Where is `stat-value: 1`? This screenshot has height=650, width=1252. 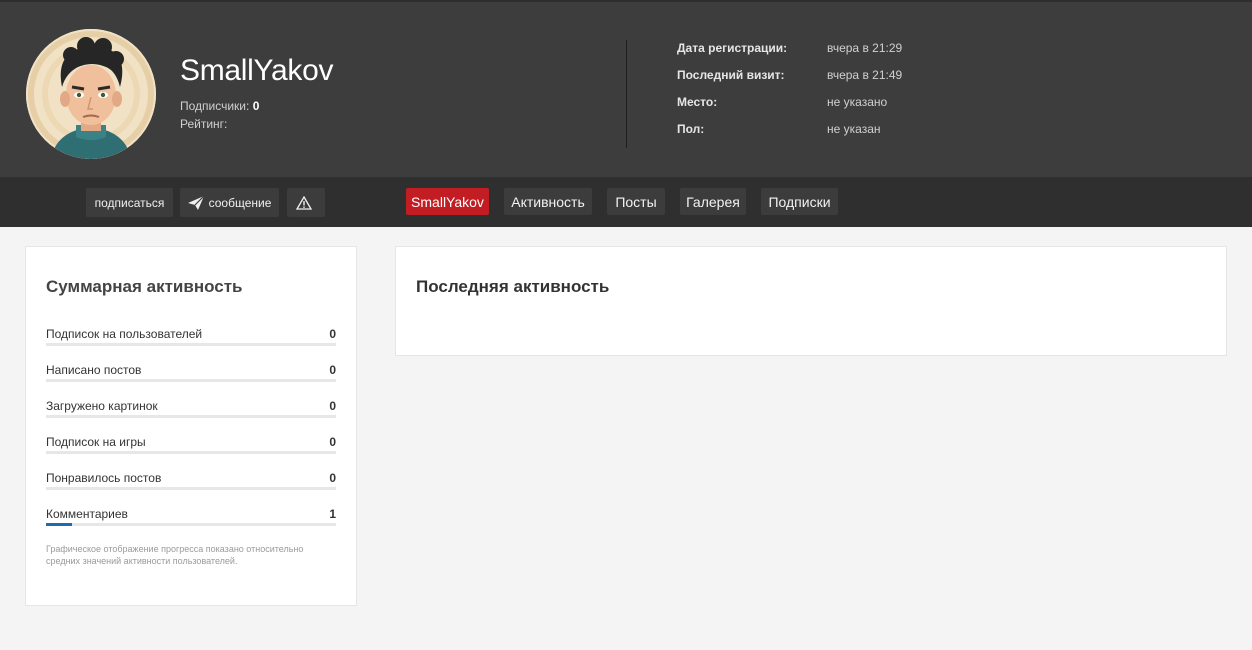 stat-value: 1 is located at coordinates (332, 514).